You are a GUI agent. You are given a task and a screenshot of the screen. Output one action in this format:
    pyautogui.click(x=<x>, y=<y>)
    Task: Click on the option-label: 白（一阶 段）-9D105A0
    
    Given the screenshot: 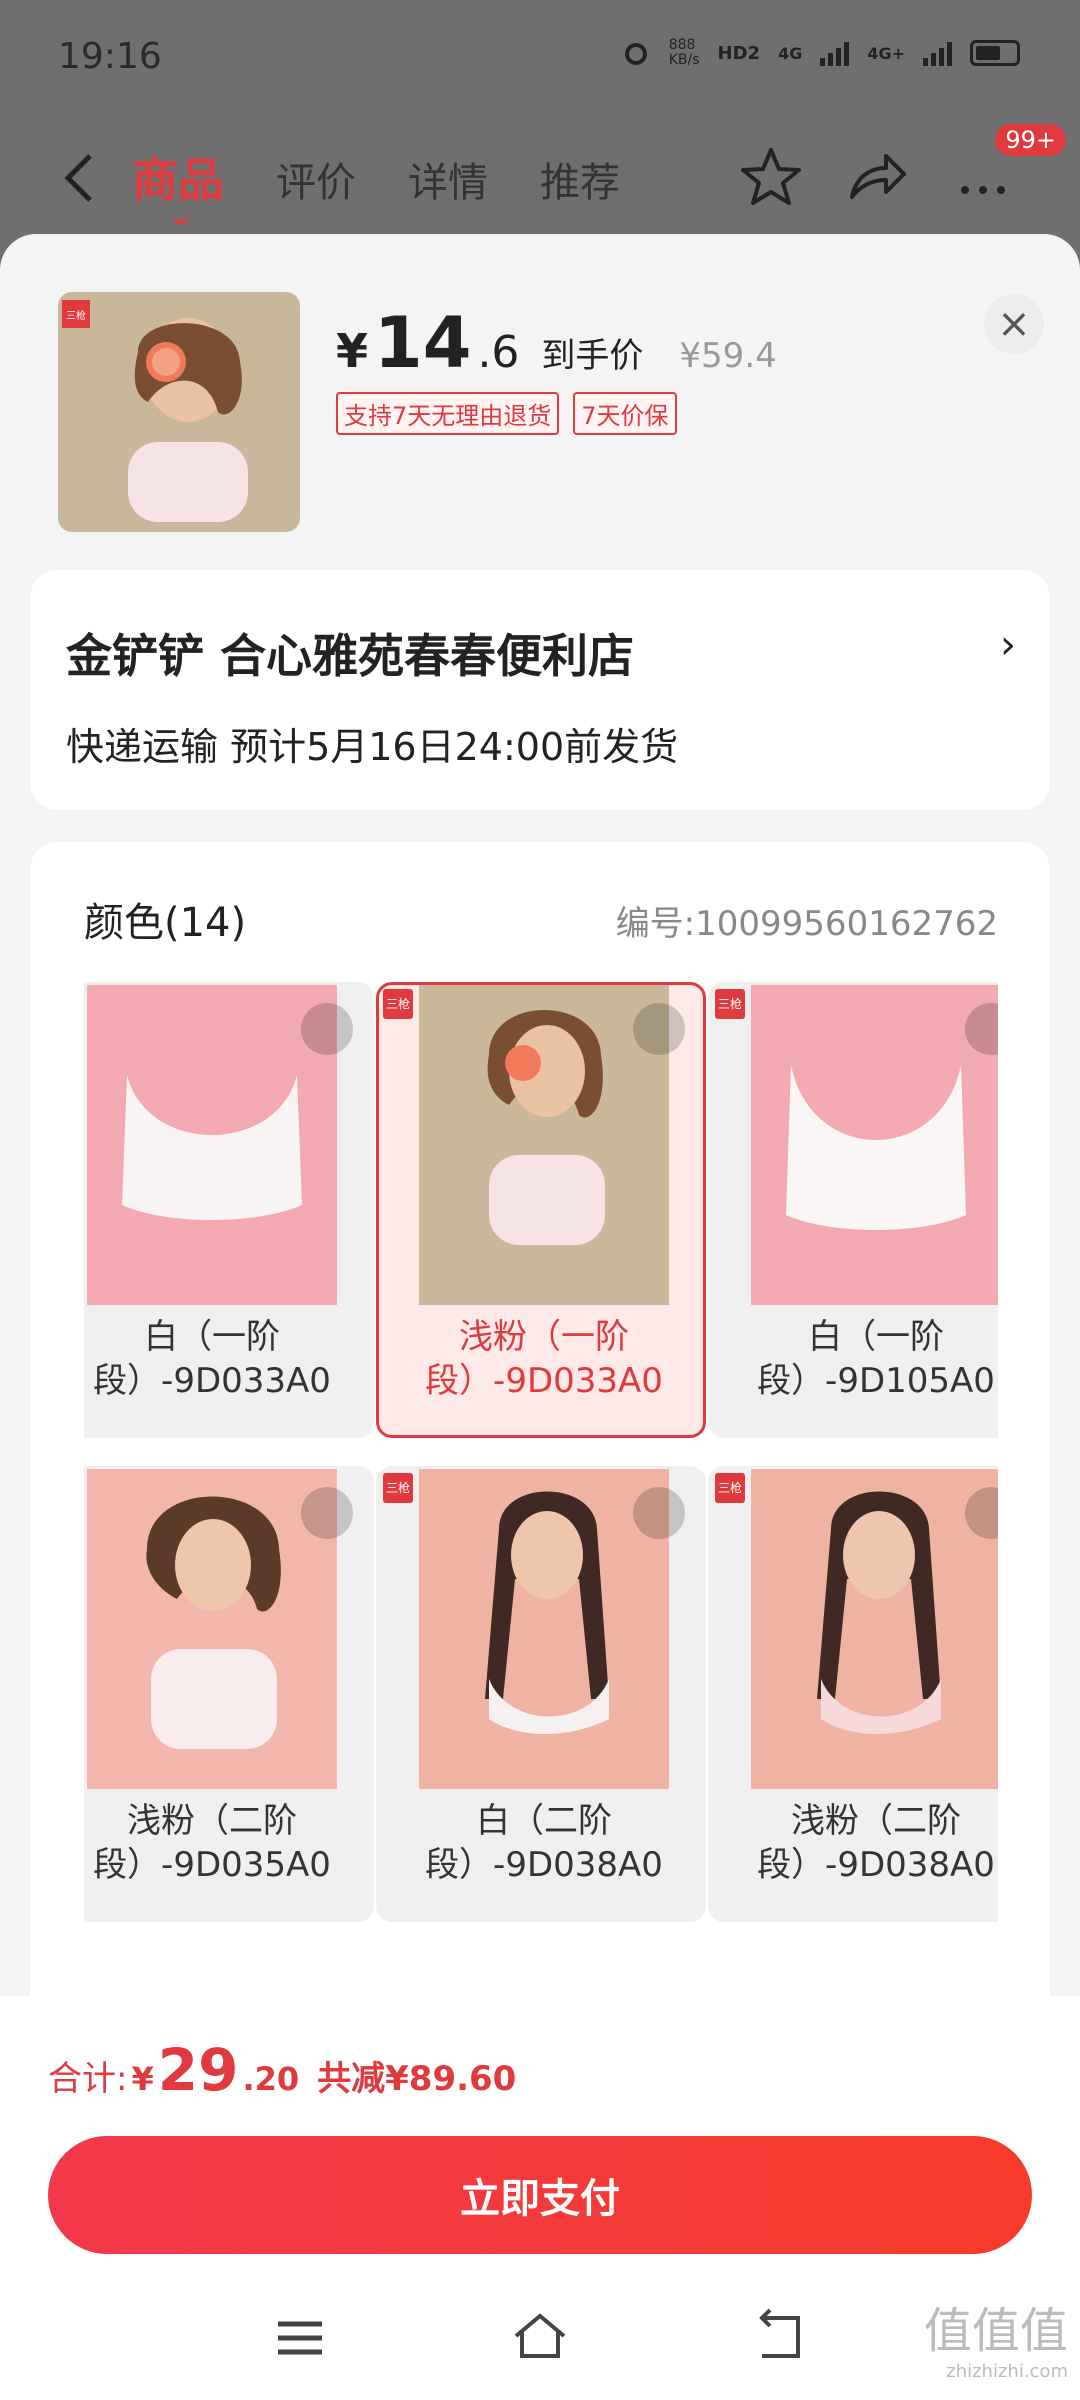 What is the action you would take?
    pyautogui.click(x=876, y=1359)
    